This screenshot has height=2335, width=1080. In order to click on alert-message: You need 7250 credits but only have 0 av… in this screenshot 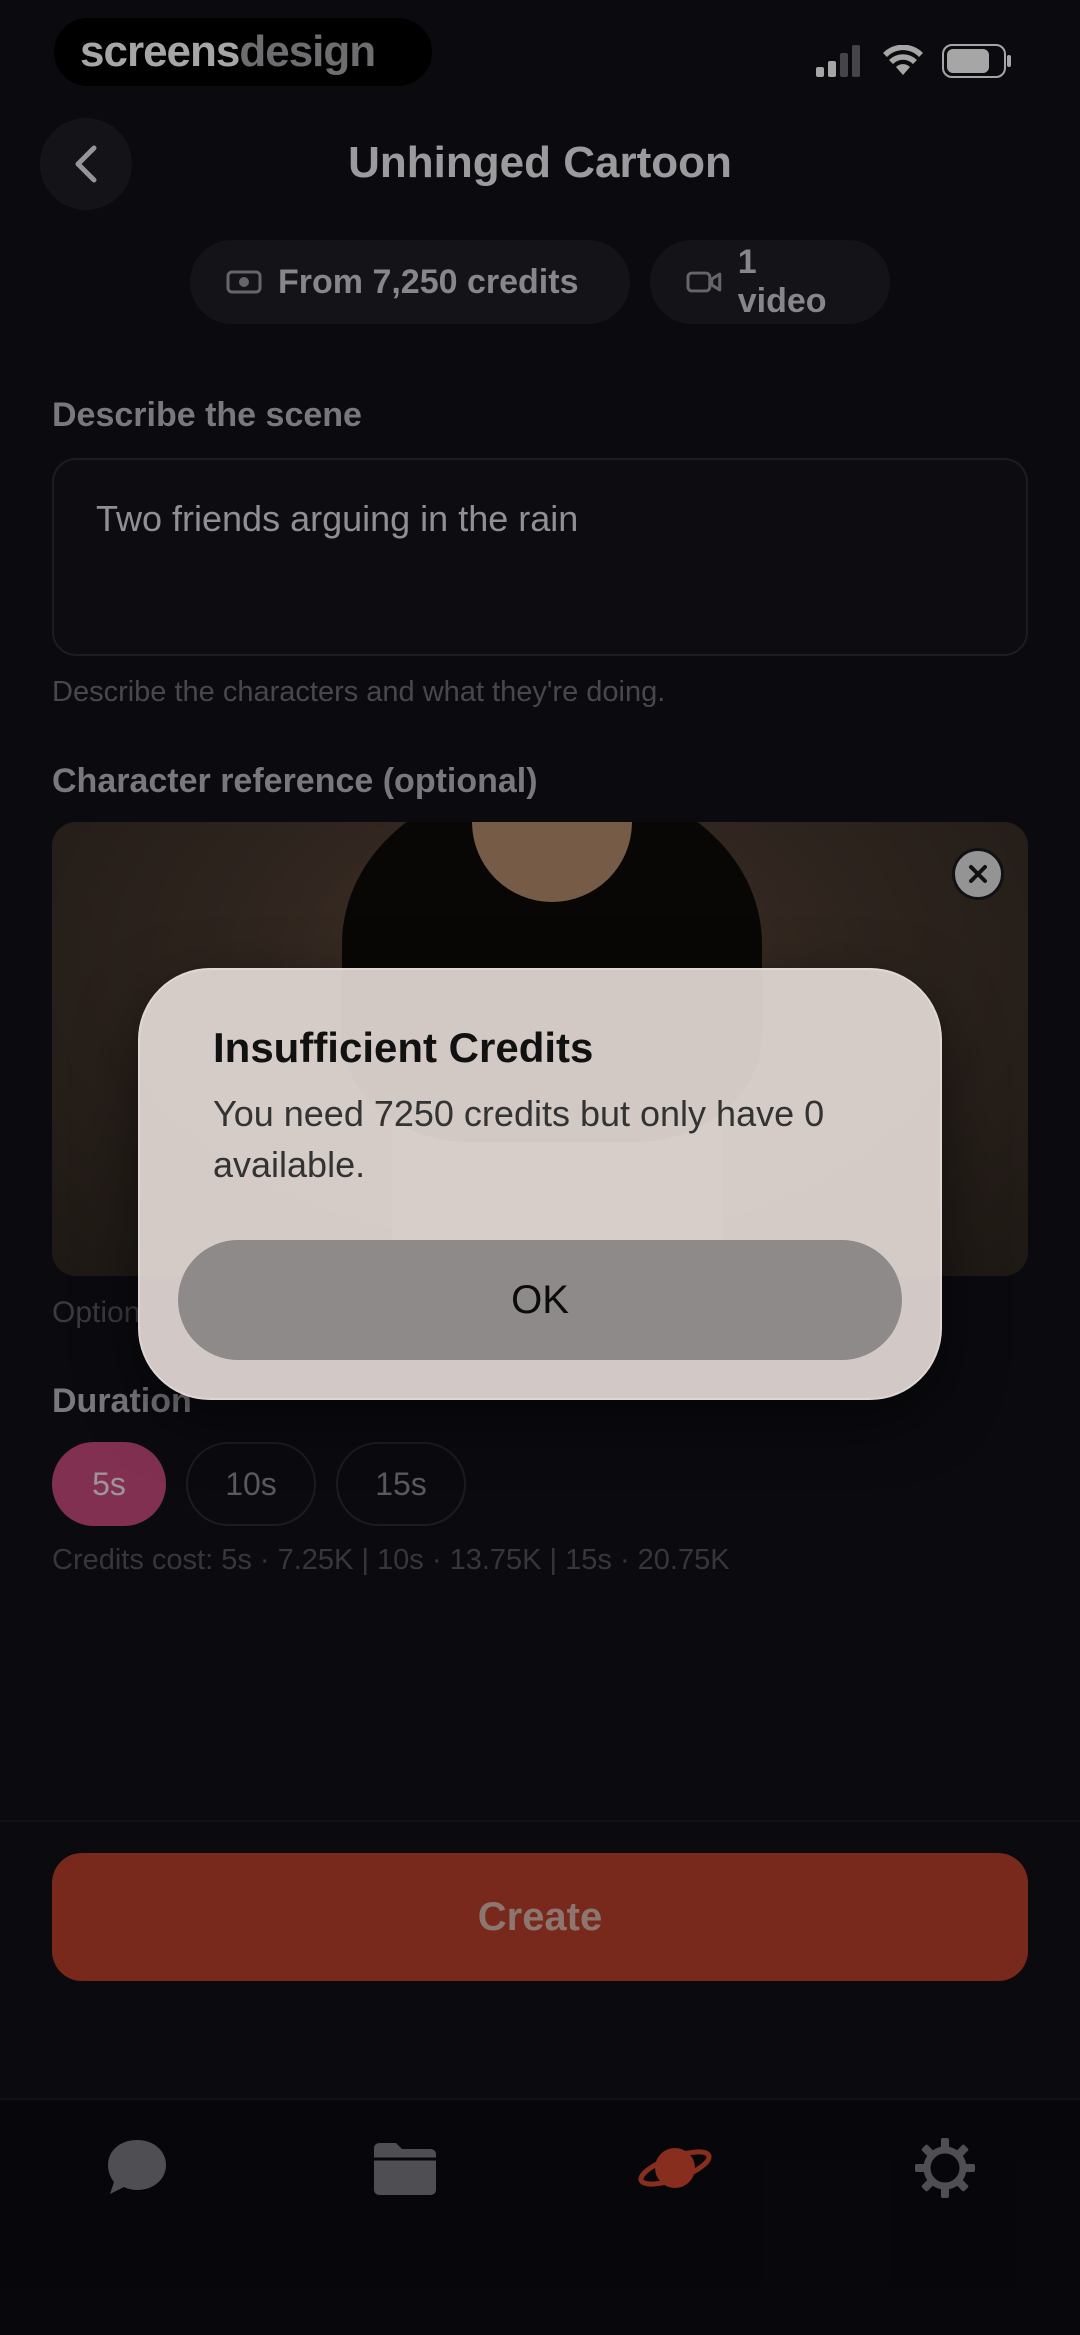, I will do `click(519, 1139)`.